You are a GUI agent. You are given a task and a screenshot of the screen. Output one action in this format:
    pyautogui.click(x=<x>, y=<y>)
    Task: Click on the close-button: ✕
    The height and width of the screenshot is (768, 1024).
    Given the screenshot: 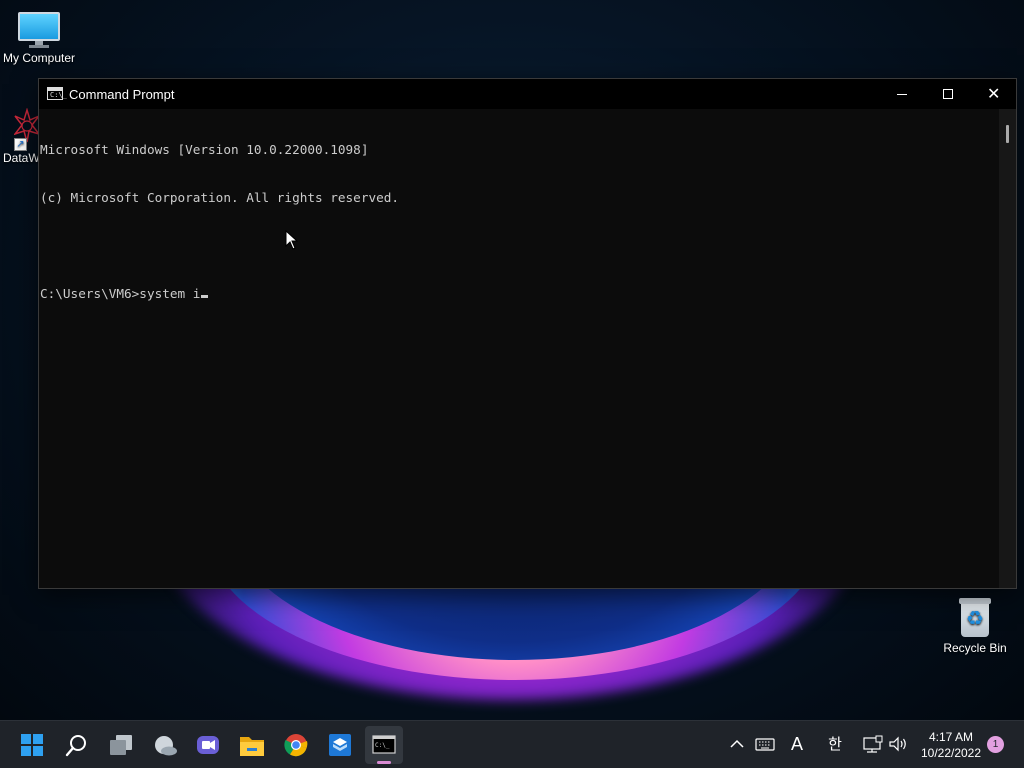 What is the action you would take?
    pyautogui.click(x=993, y=94)
    